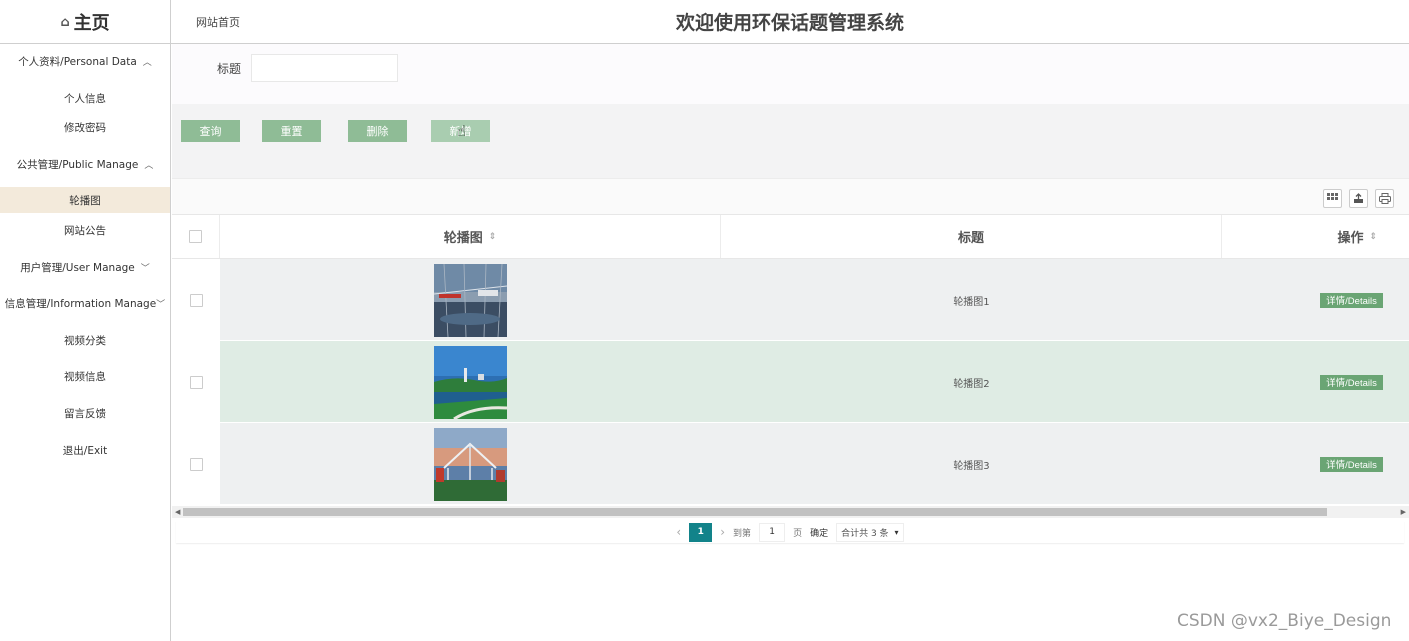  Describe the element at coordinates (865, 533) in the screenshot. I see `total-count: 合计共 3 条` at that location.